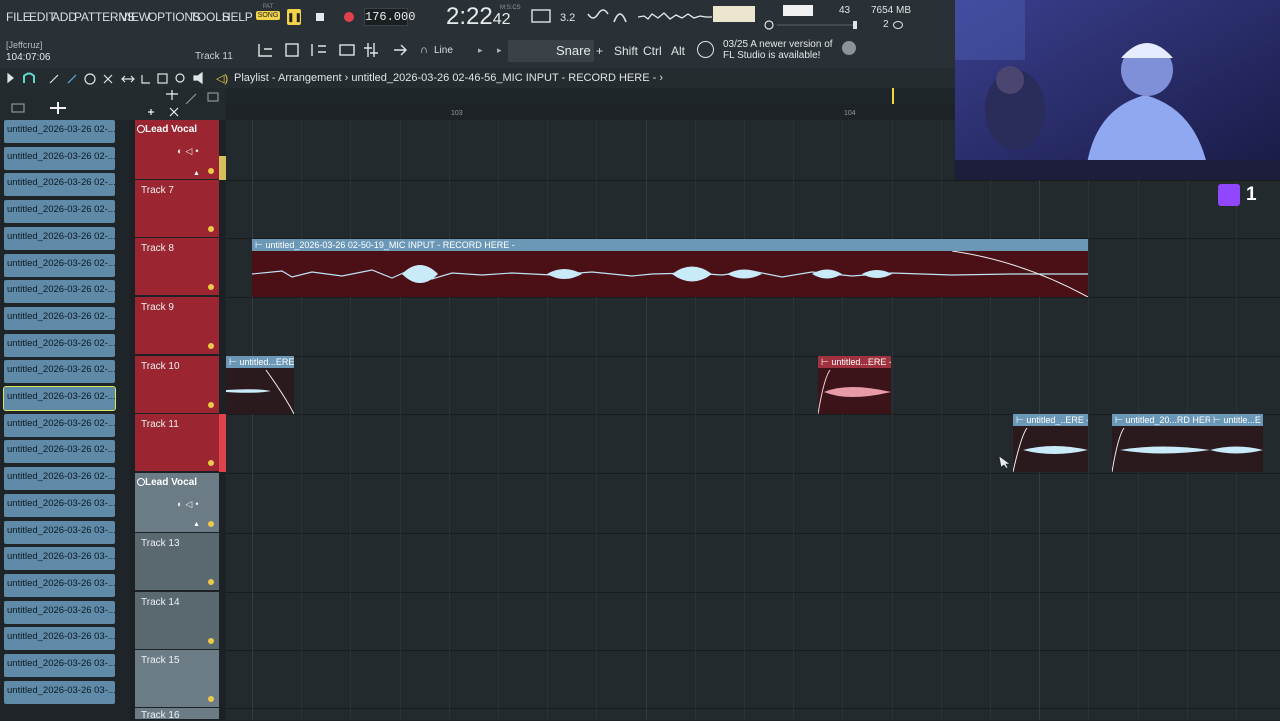 This screenshot has width=1280, height=721. I want to click on audio-clip: ⊢ untitled_..ERE -, so click(1050, 443).